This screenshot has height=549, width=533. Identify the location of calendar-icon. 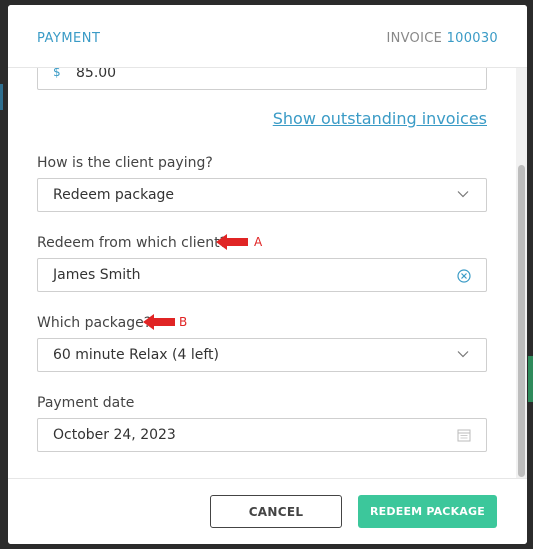
(464, 435).